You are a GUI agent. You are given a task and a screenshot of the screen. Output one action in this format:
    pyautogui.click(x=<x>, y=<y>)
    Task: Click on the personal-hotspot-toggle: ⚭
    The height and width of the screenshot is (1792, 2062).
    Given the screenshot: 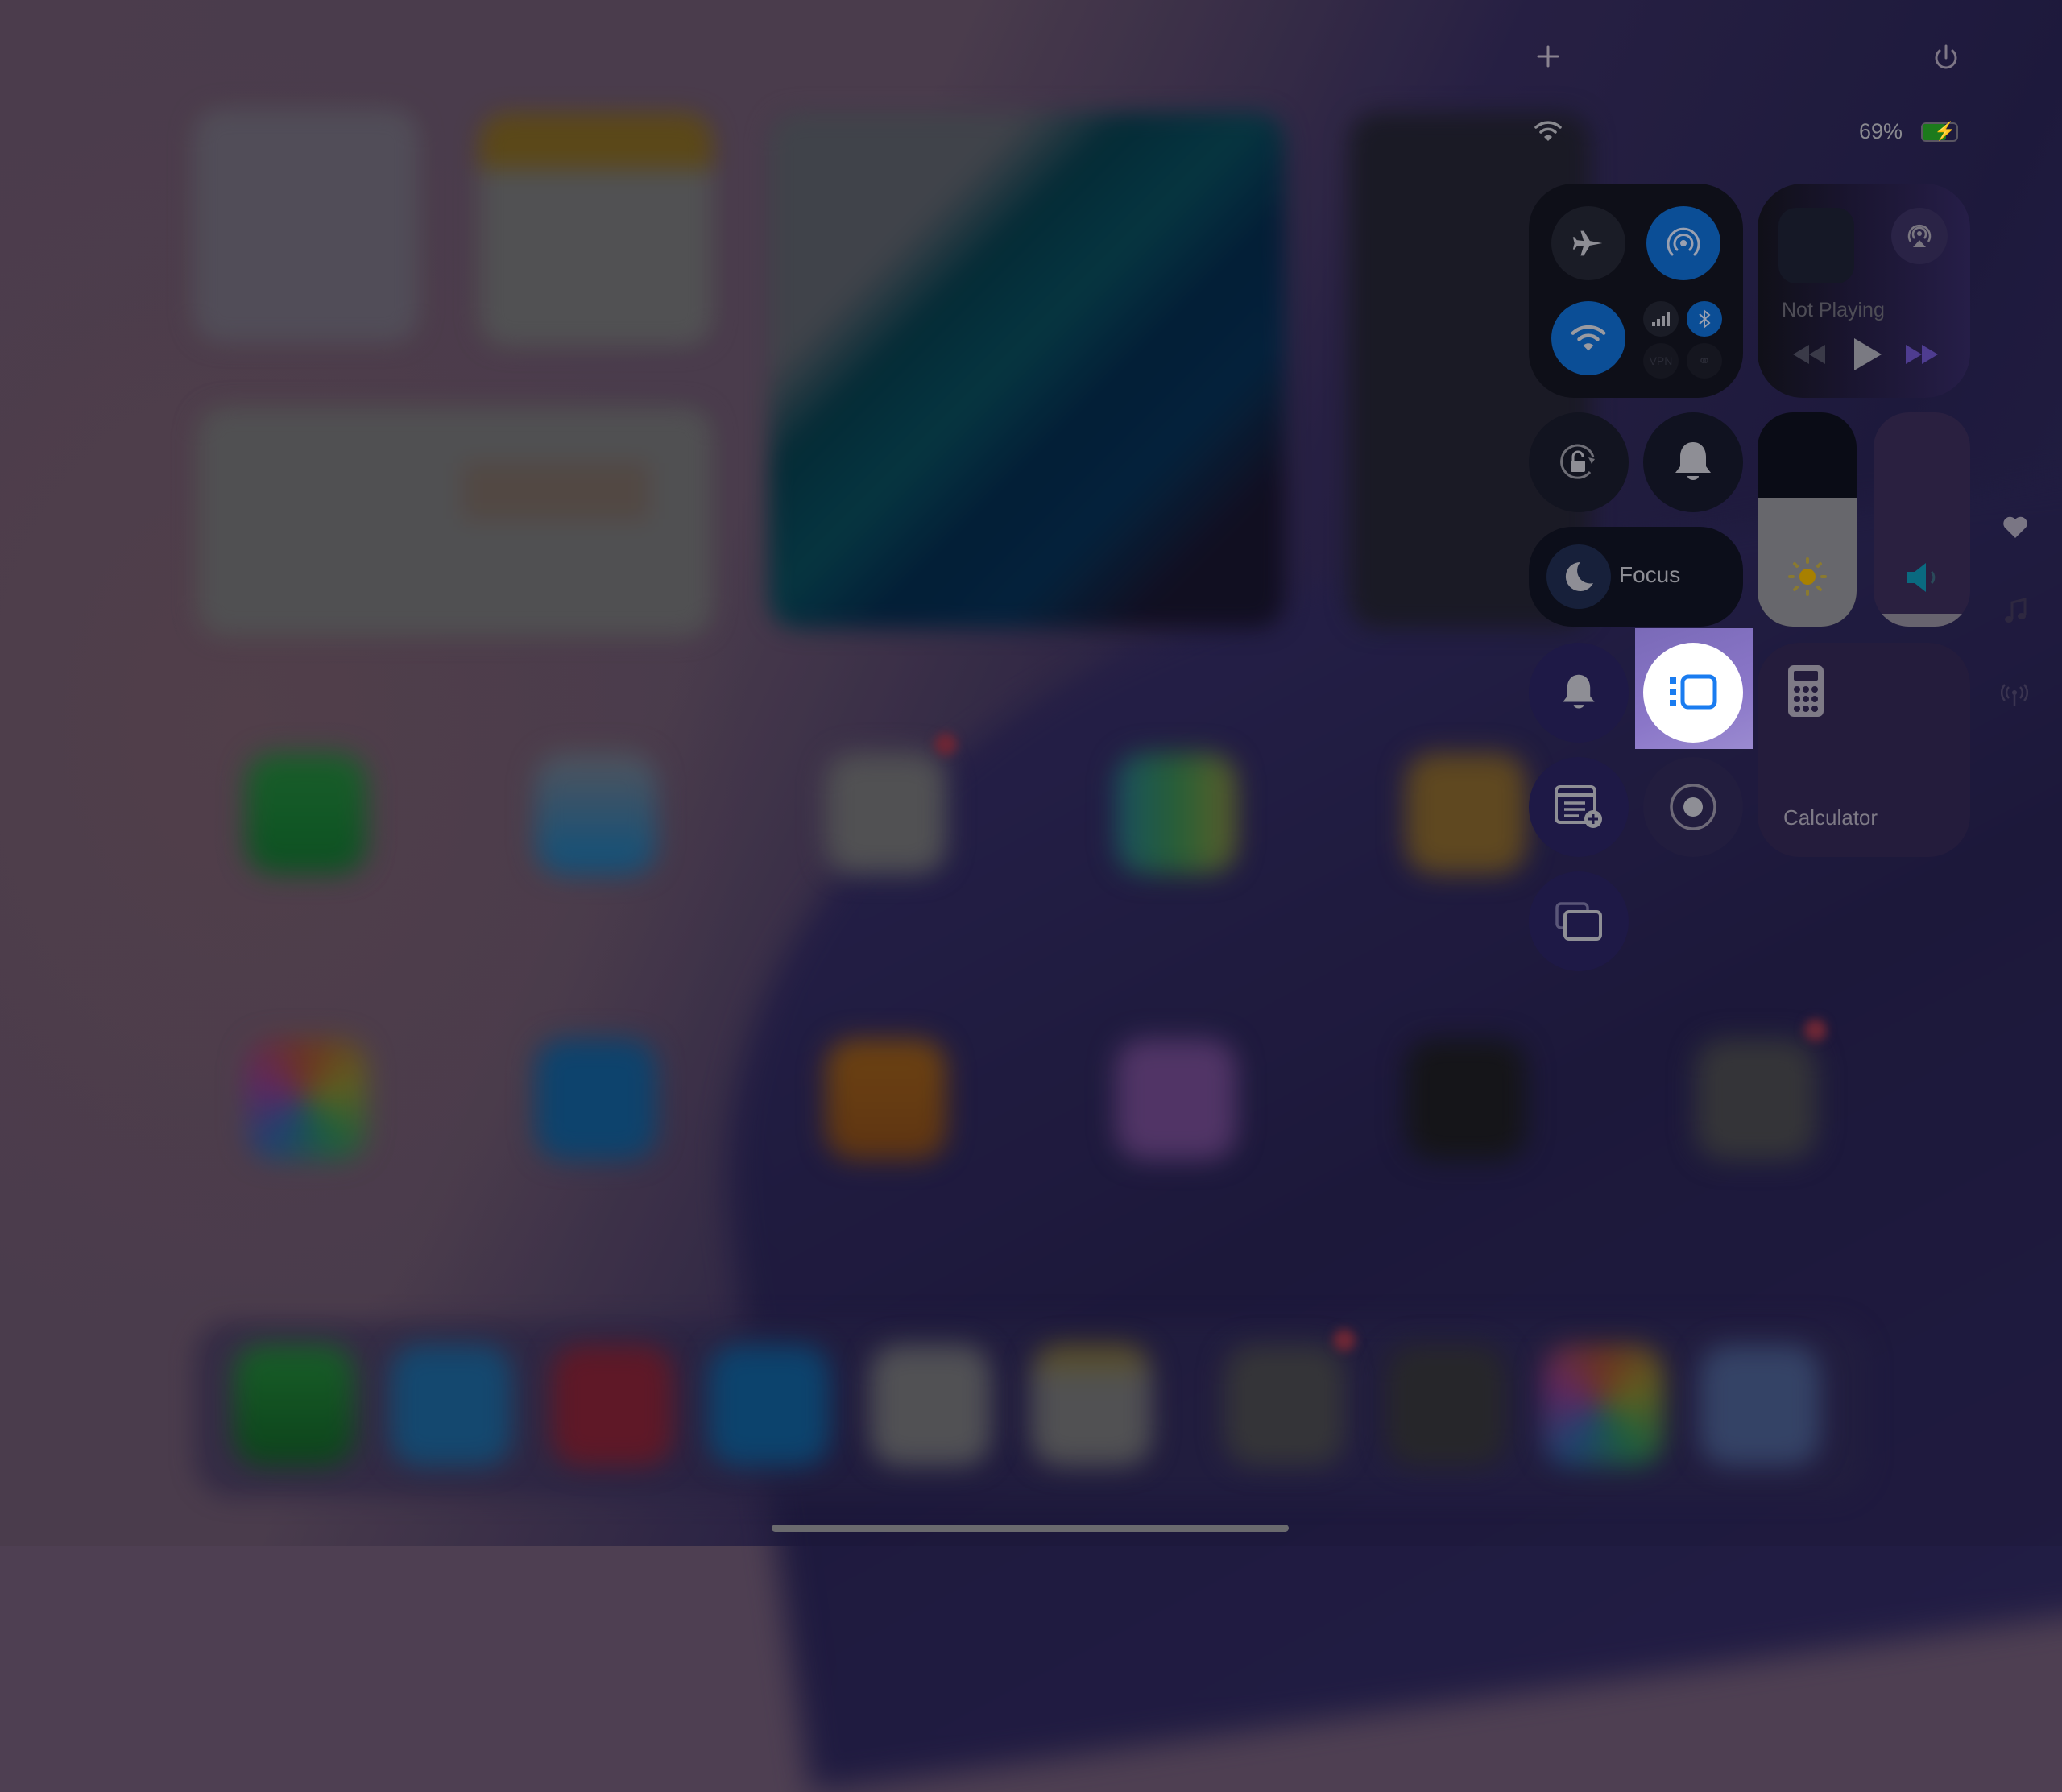 What is the action you would take?
    pyautogui.click(x=1704, y=361)
    